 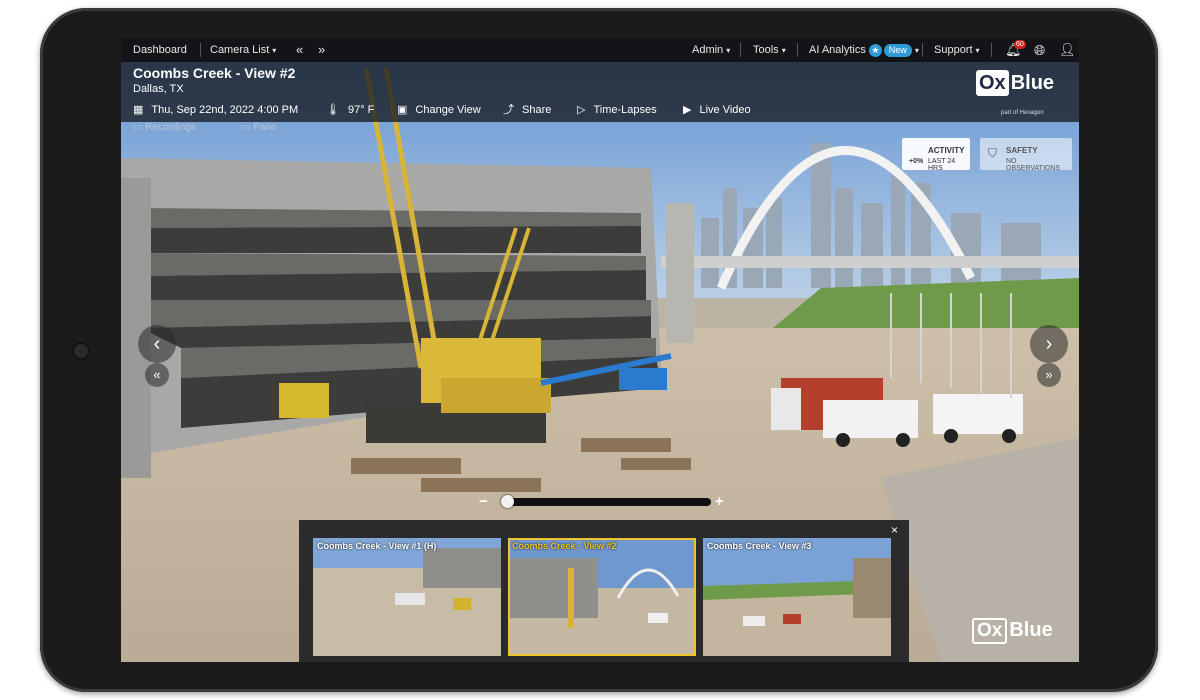 I want to click on watermark-blue: Blue, so click(x=1031, y=630).